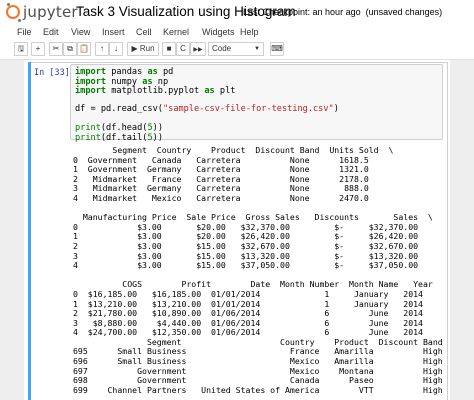 The height and width of the screenshot is (400, 474). What do you see at coordinates (54, 73) in the screenshot?
I see `input-prompt: In [33]:` at bounding box center [54, 73].